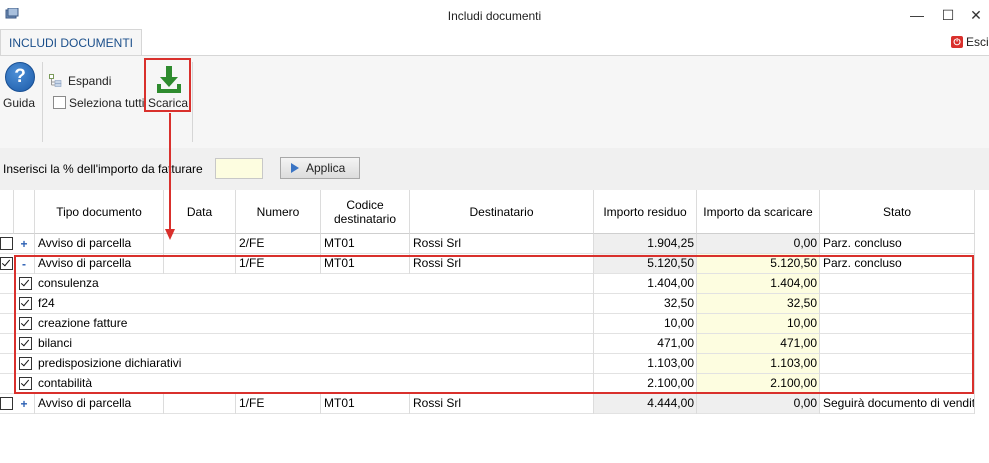  I want to click on cell-residuo: 10,00, so click(678, 323).